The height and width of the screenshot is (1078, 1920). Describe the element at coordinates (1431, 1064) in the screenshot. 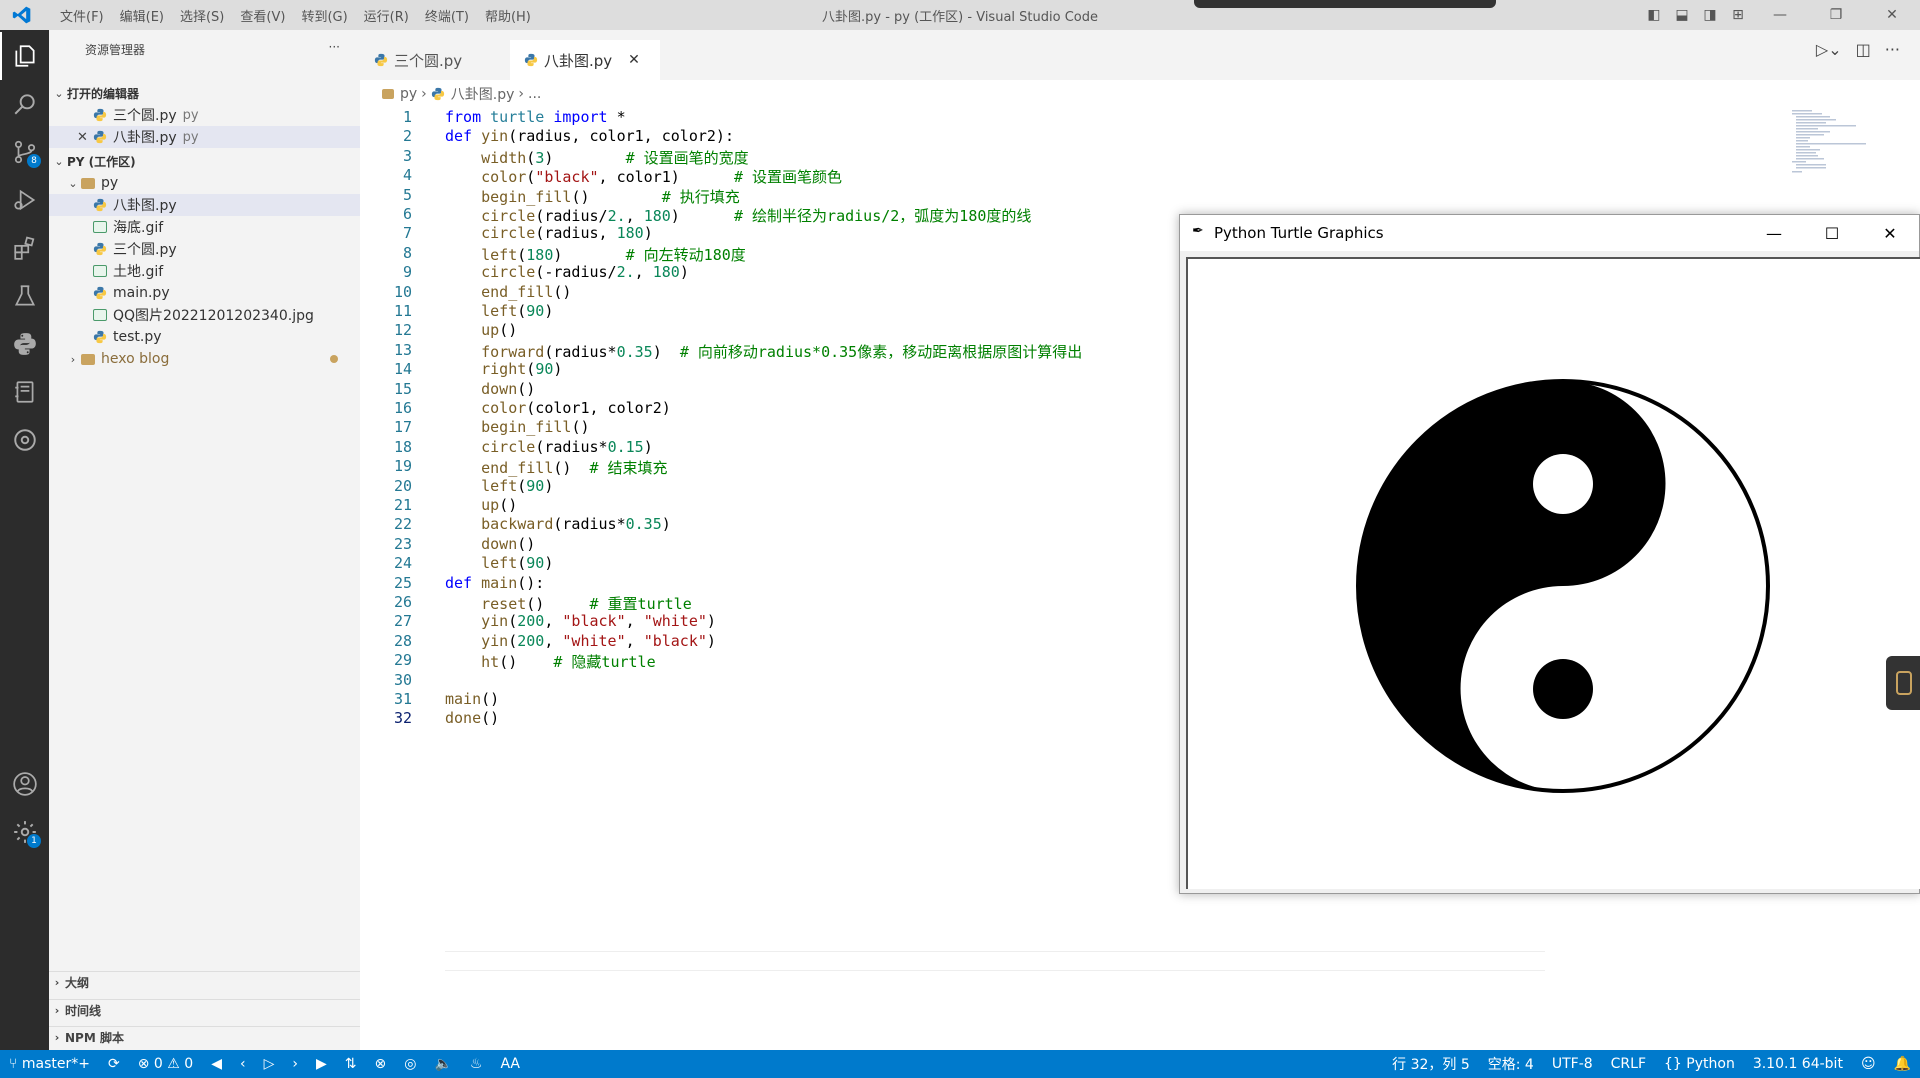

I see `cursor-position: 行 32，列 5` at that location.